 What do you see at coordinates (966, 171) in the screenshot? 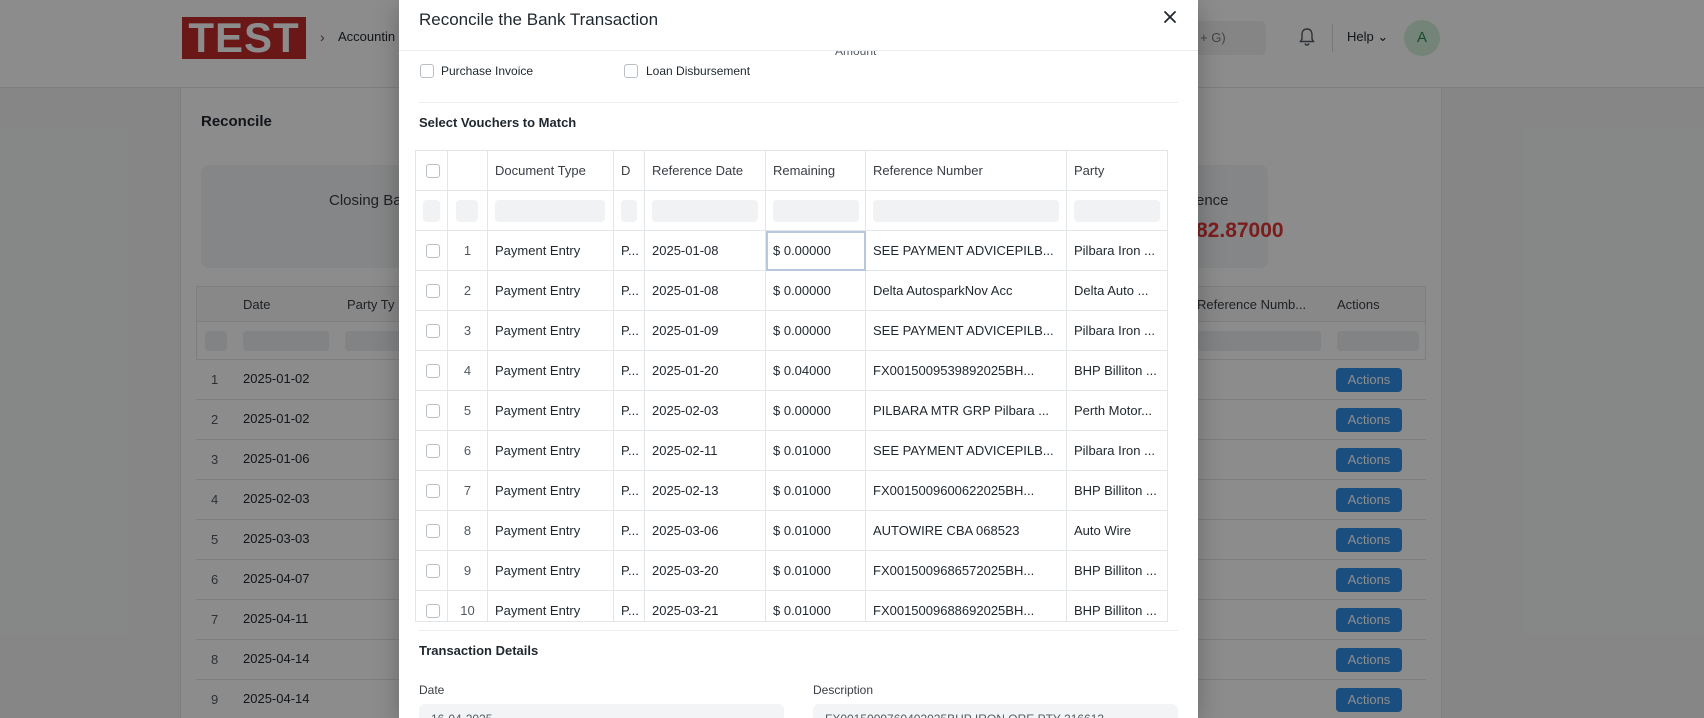
I see `column-header-reference-number: Reference Number` at bounding box center [966, 171].